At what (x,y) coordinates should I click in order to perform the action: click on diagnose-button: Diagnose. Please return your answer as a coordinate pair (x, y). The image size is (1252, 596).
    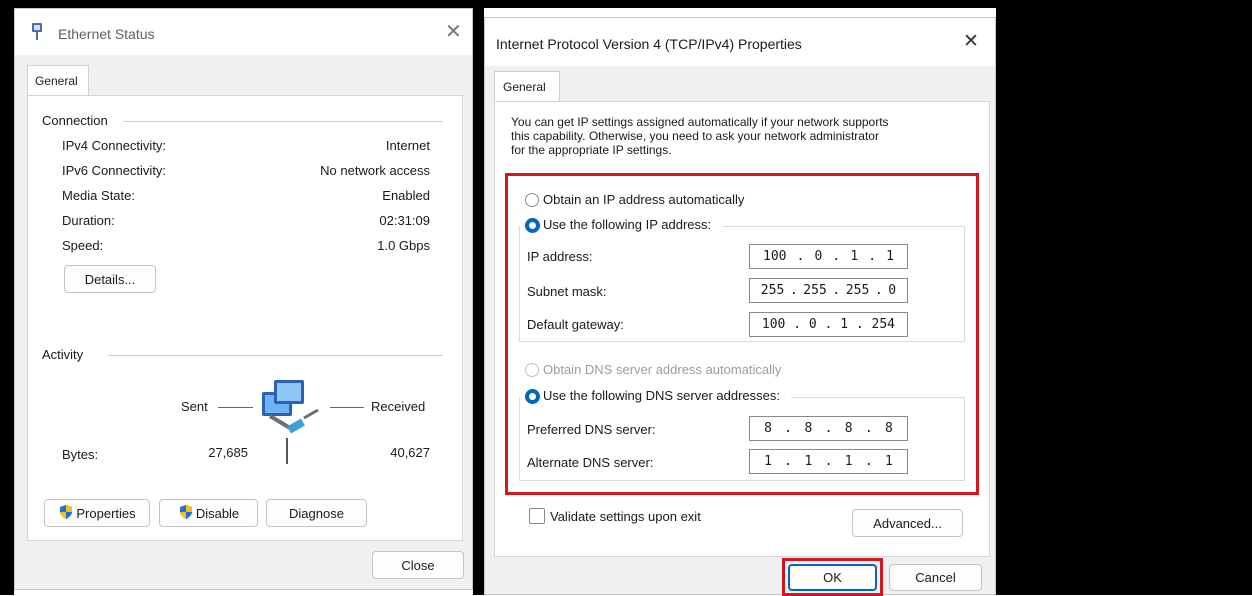
    Looking at the image, I should click on (316, 513).